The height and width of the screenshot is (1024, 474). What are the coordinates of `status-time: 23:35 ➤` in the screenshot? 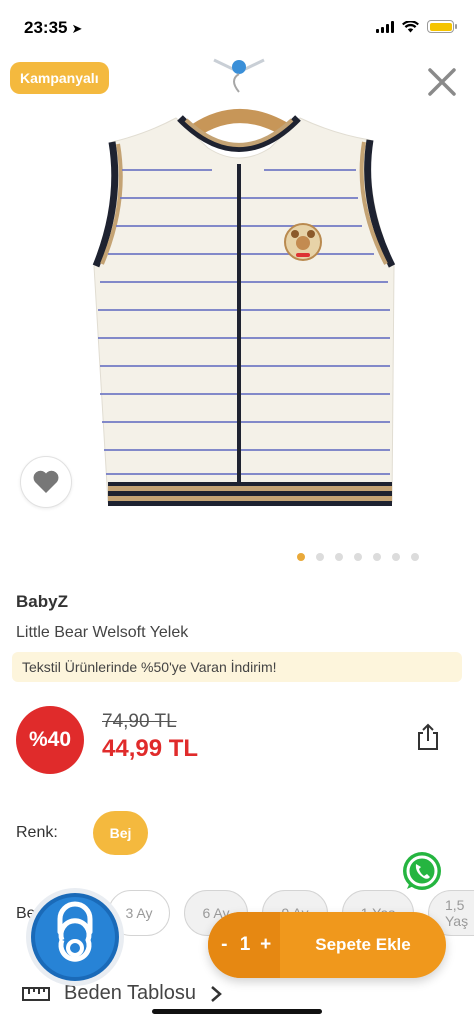 It's located at (53, 28).